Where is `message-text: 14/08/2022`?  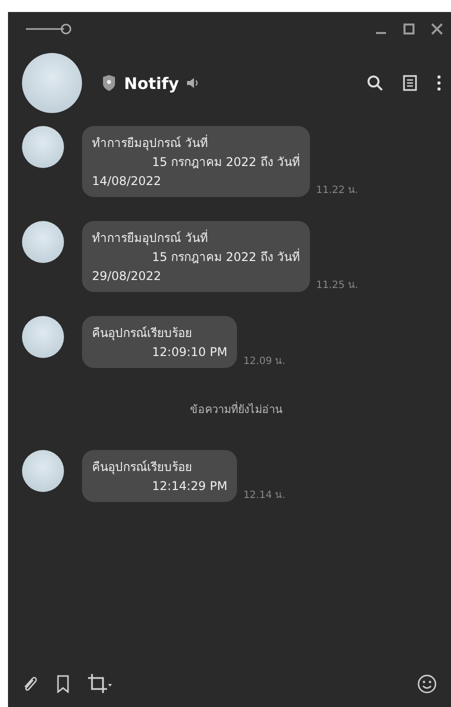 message-text: 14/08/2022 is located at coordinates (127, 181).